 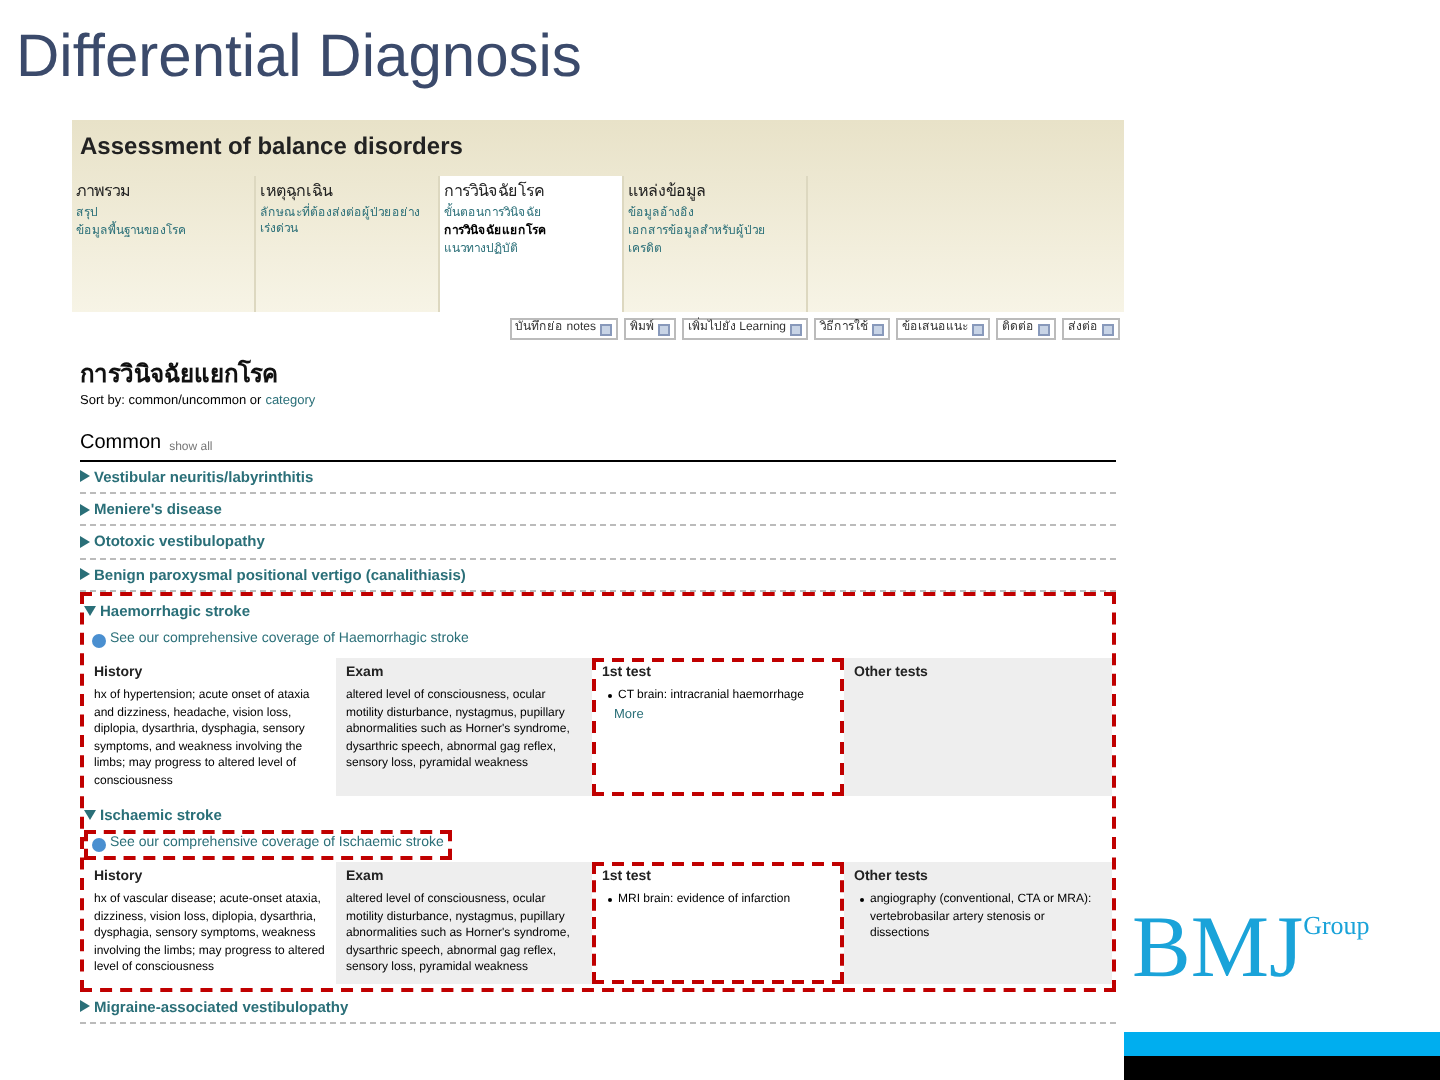 What do you see at coordinates (1218, 948) in the screenshot?
I see `logo-wordmark: BMJ` at bounding box center [1218, 948].